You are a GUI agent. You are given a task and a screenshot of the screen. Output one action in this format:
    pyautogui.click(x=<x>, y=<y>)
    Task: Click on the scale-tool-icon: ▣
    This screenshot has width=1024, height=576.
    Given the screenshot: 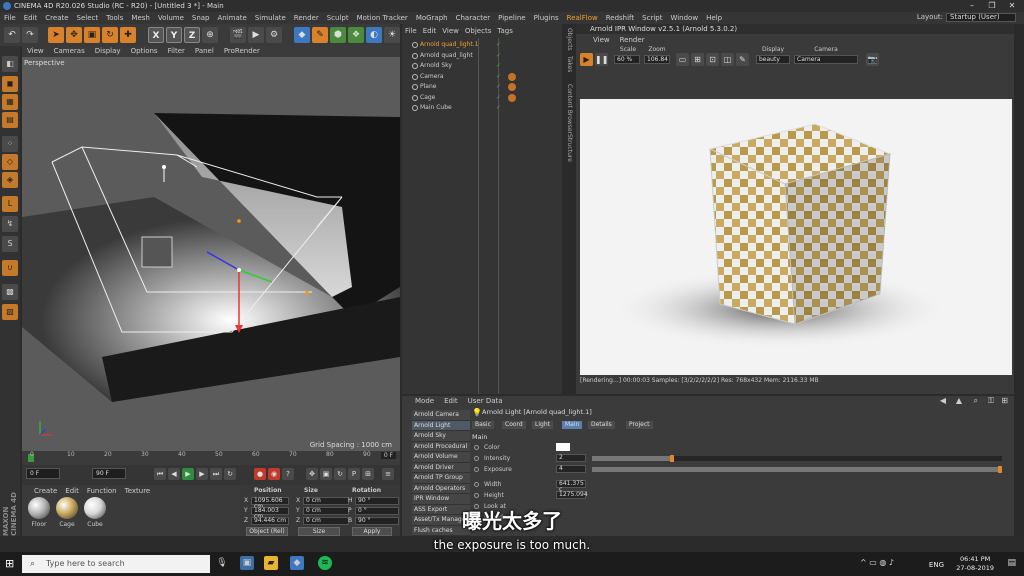 What is the action you would take?
    pyautogui.click(x=92, y=35)
    